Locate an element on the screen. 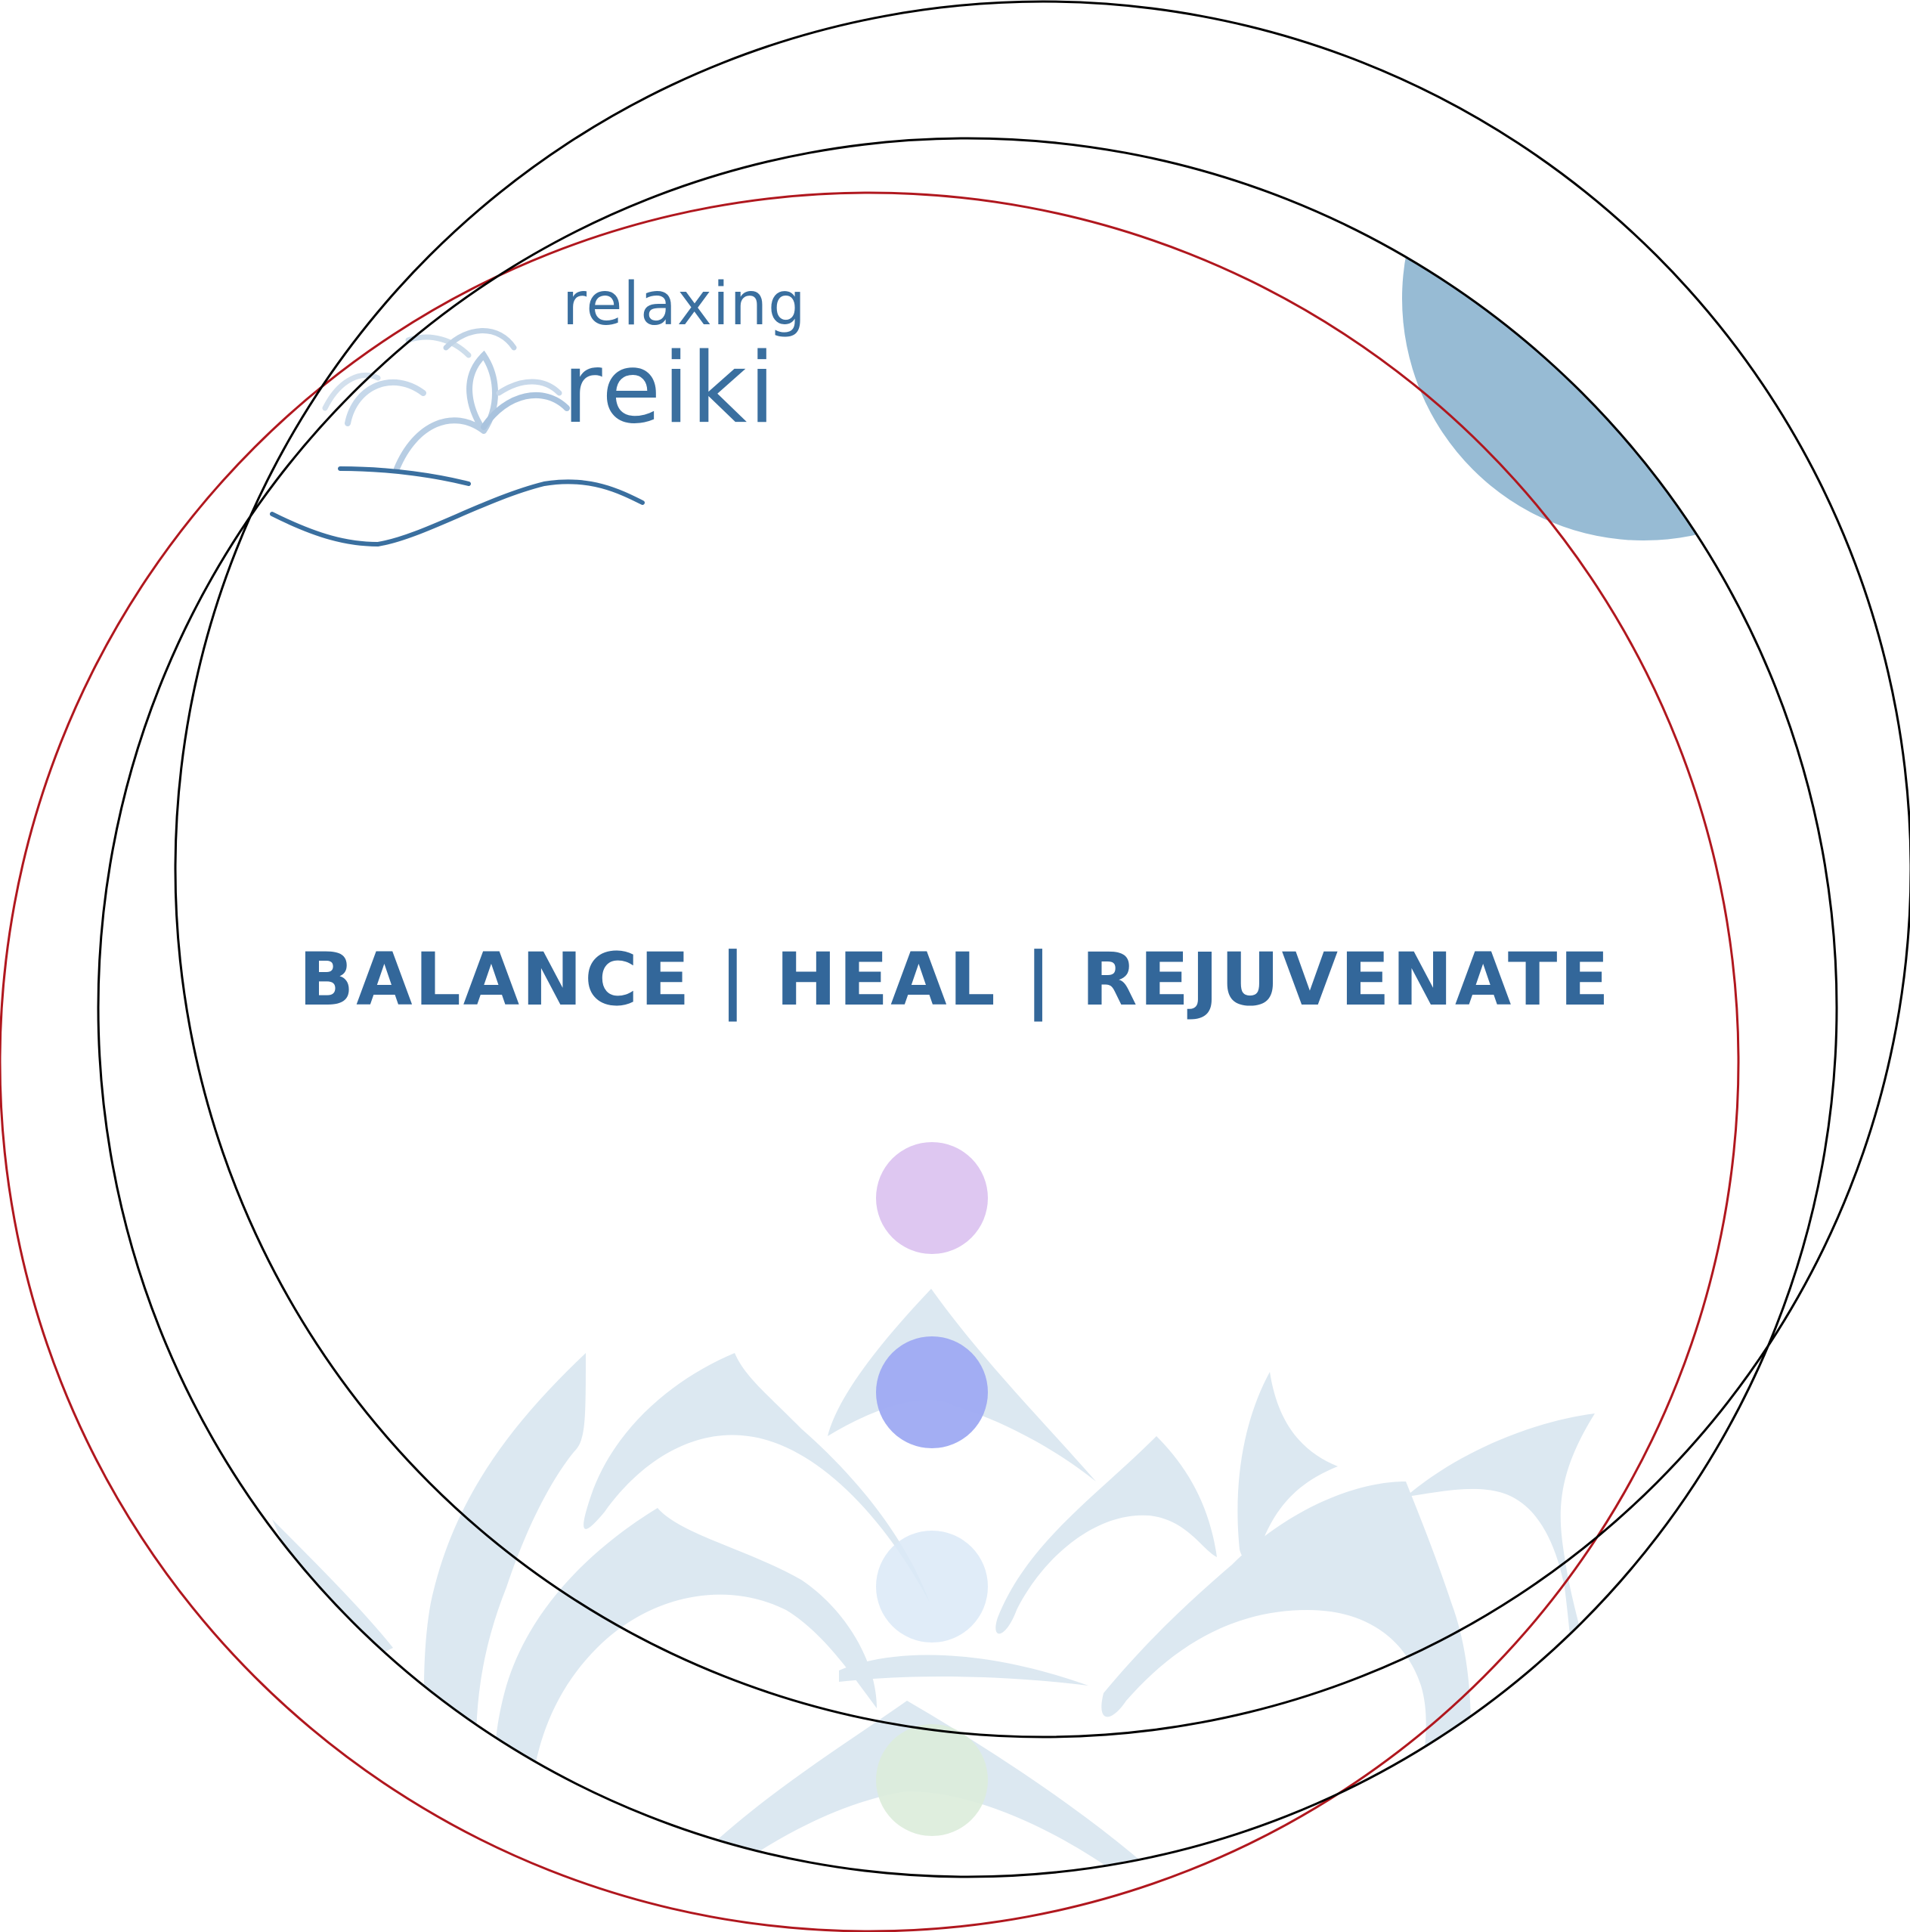  chakra-dot-indigo is located at coordinates (932, 1392).